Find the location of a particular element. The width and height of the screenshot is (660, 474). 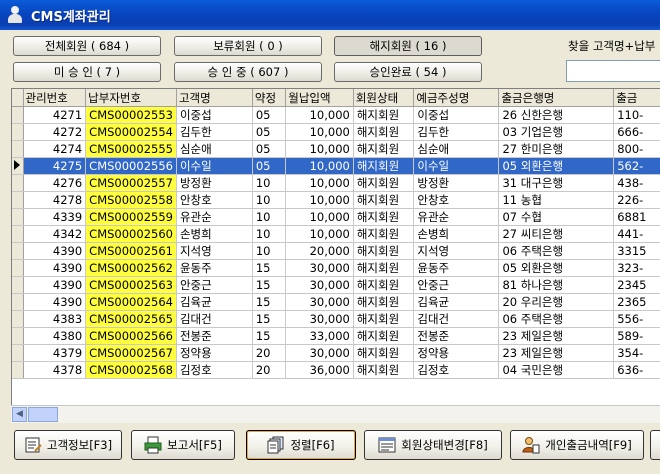

table-cell: 2345 is located at coordinates (636, 285).